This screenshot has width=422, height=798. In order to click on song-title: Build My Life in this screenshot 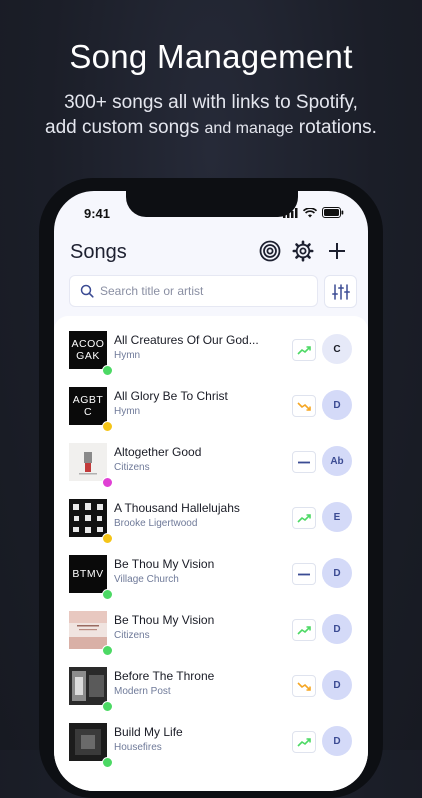, I will do `click(148, 732)`.